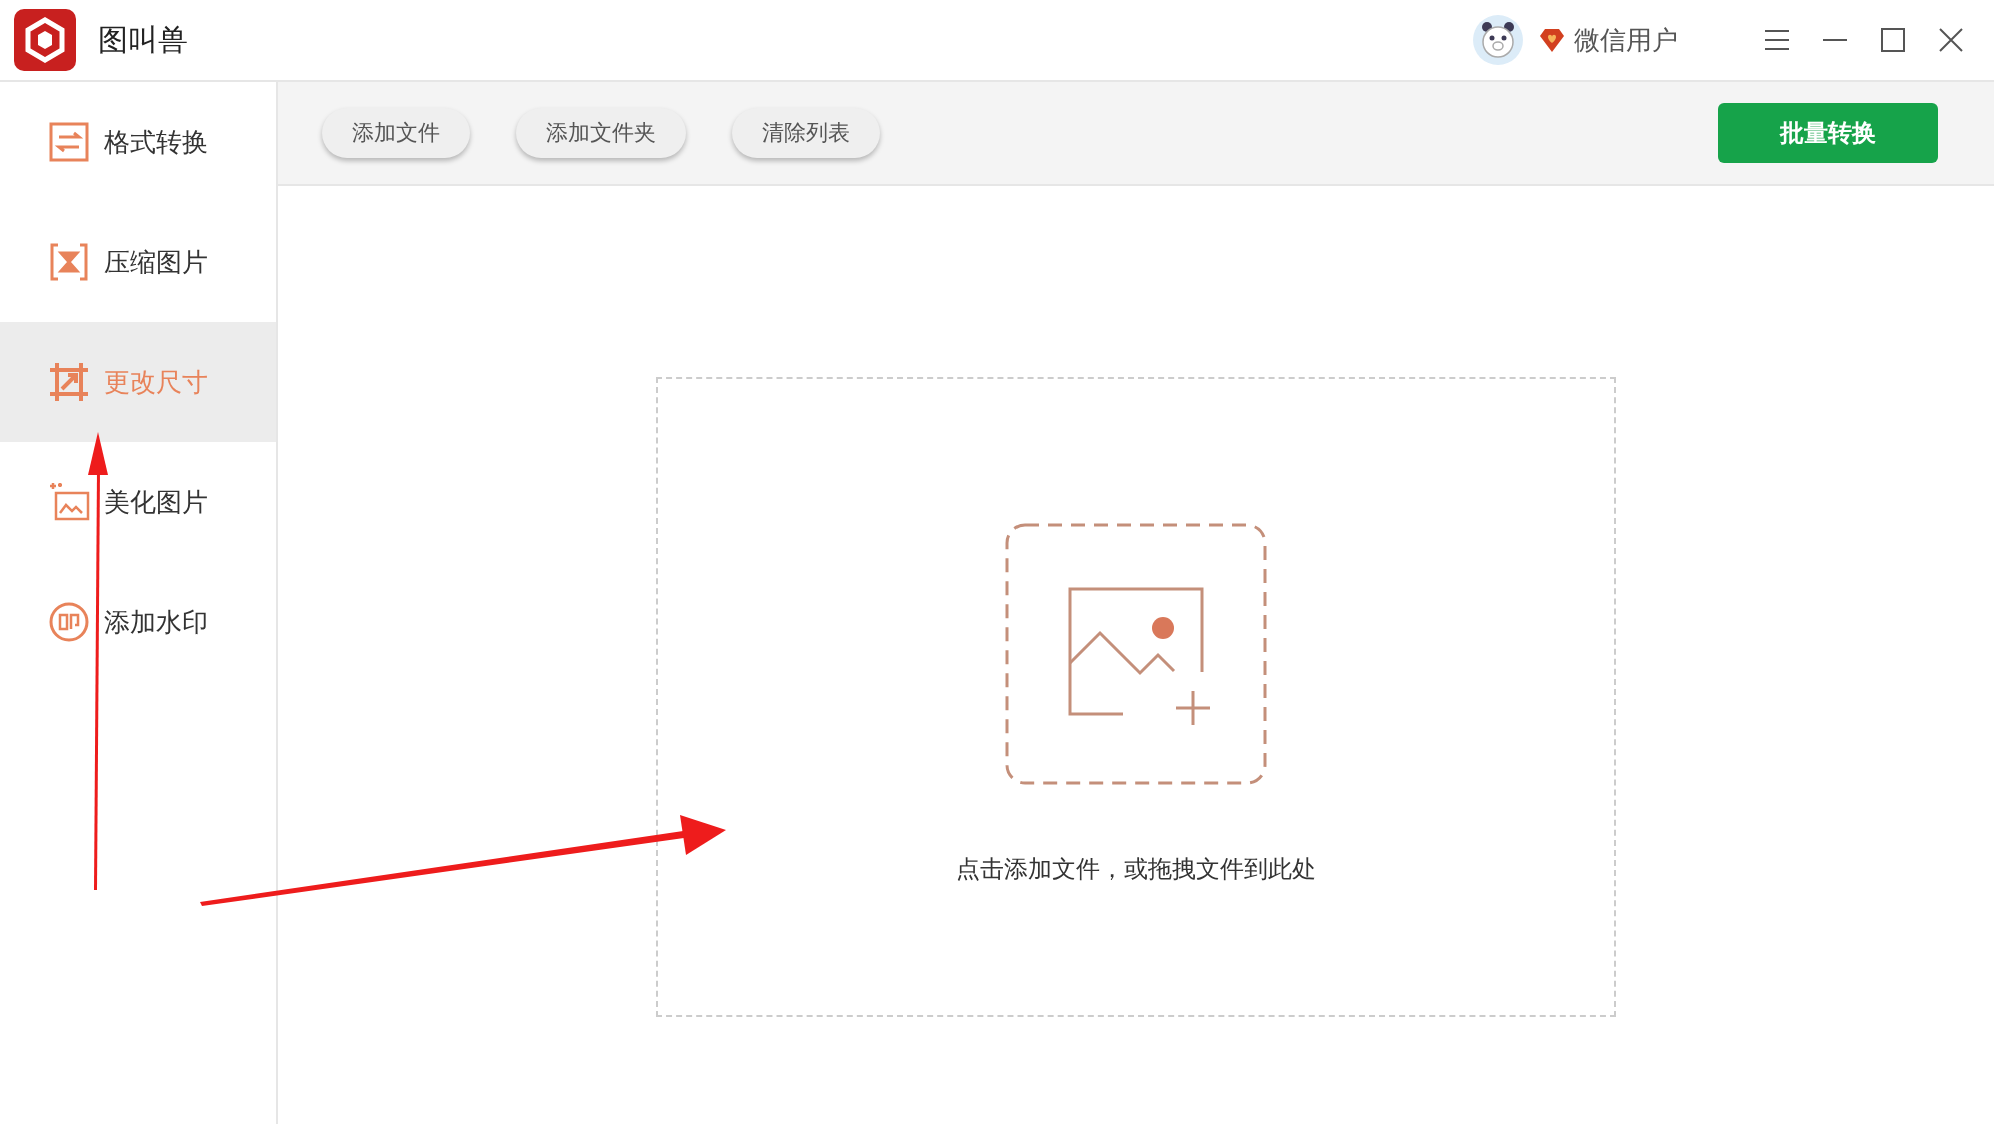 The height and width of the screenshot is (1124, 1994). What do you see at coordinates (1136, 869) in the screenshot?
I see `drop-hint: 点击添加文件，或拖拽文件到此处` at bounding box center [1136, 869].